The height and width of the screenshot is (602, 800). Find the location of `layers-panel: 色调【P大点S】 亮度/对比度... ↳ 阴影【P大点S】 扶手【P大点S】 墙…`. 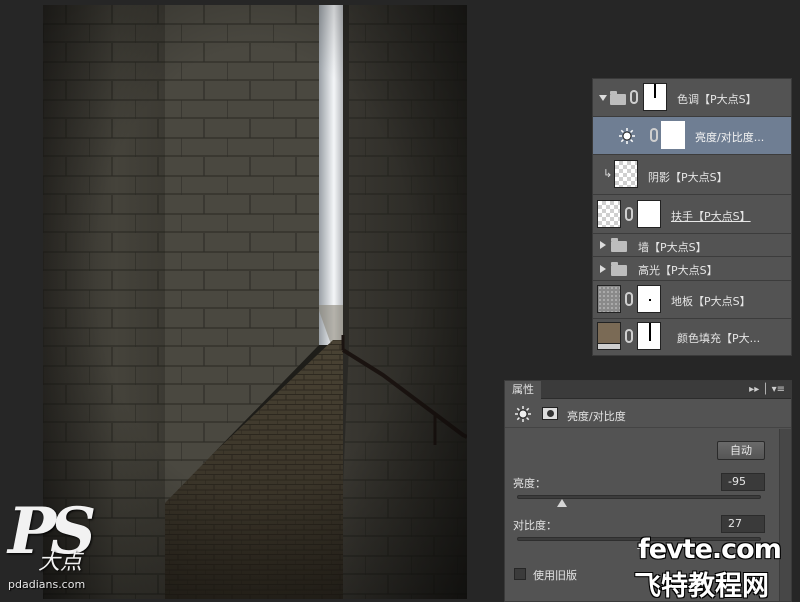

layers-panel: 色调【P大点S】 亮度/对比度... ↳ 阴影【P大点S】 扶手【P大点S】 墙… is located at coordinates (692, 217).